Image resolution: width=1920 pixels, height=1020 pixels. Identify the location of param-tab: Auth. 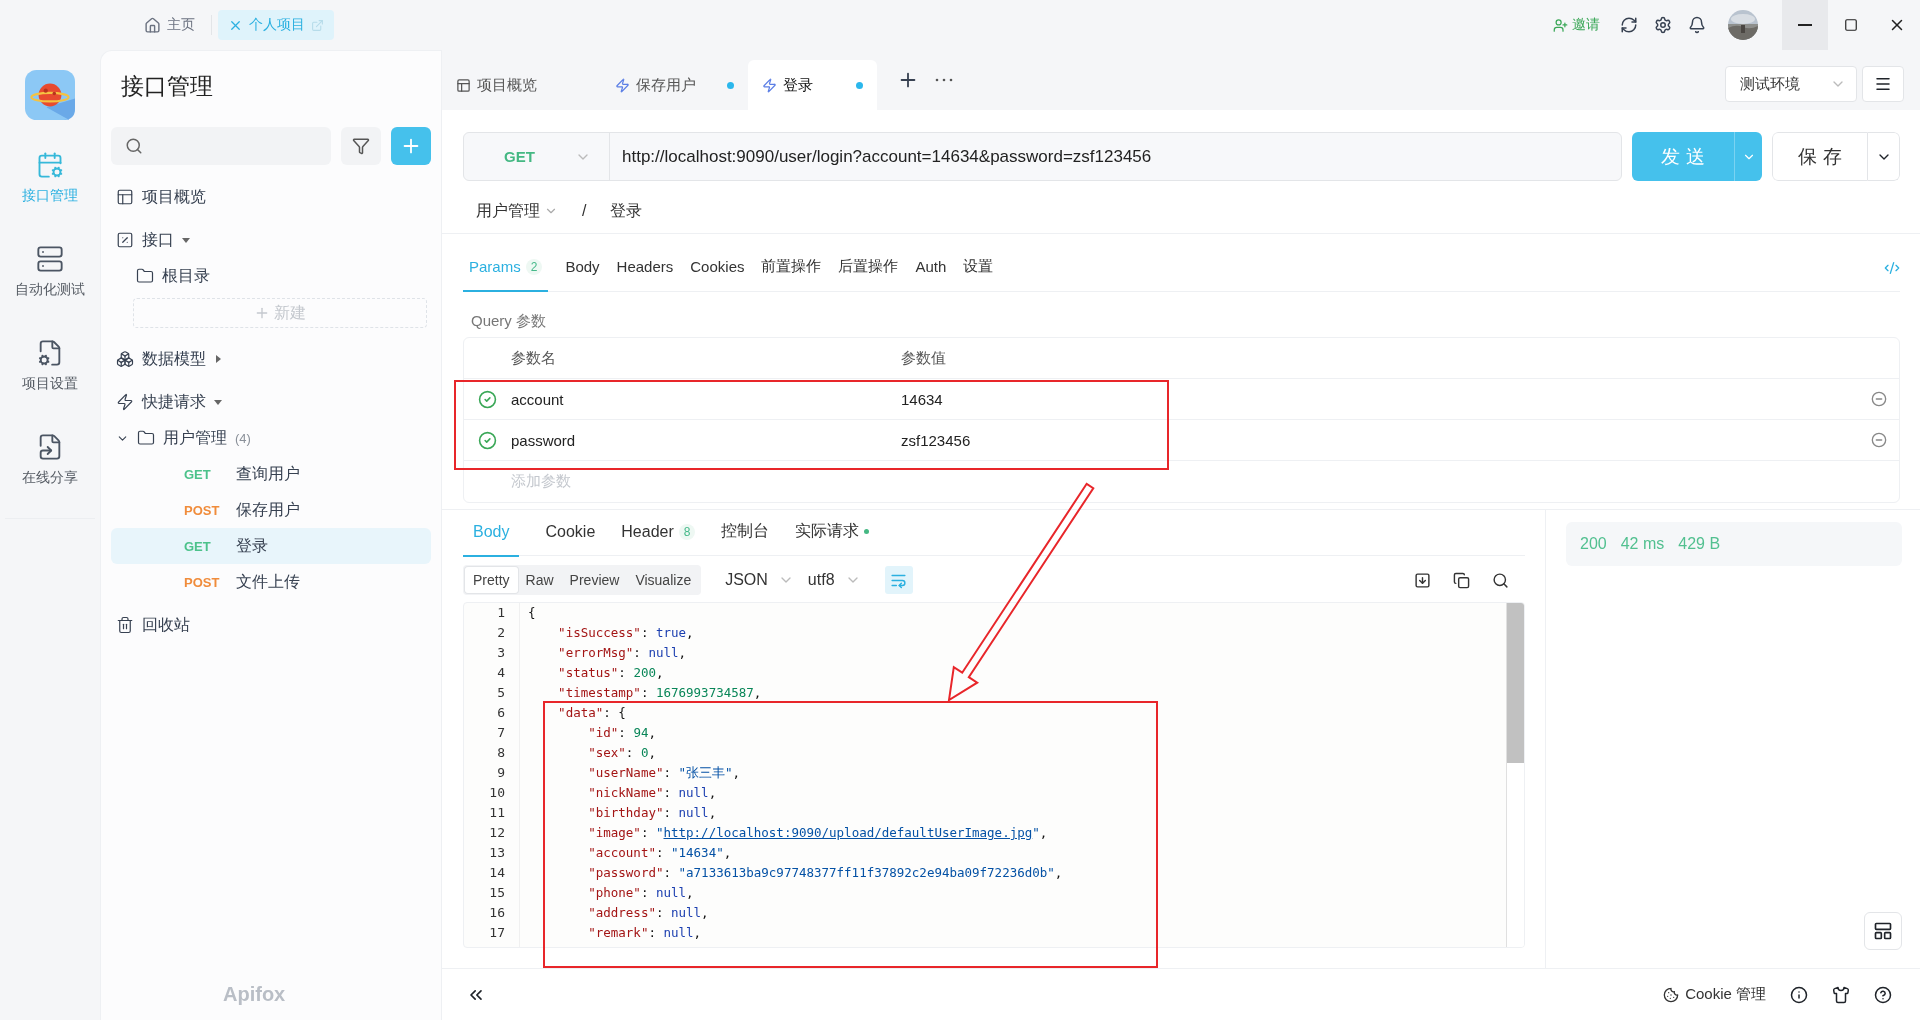
(931, 267).